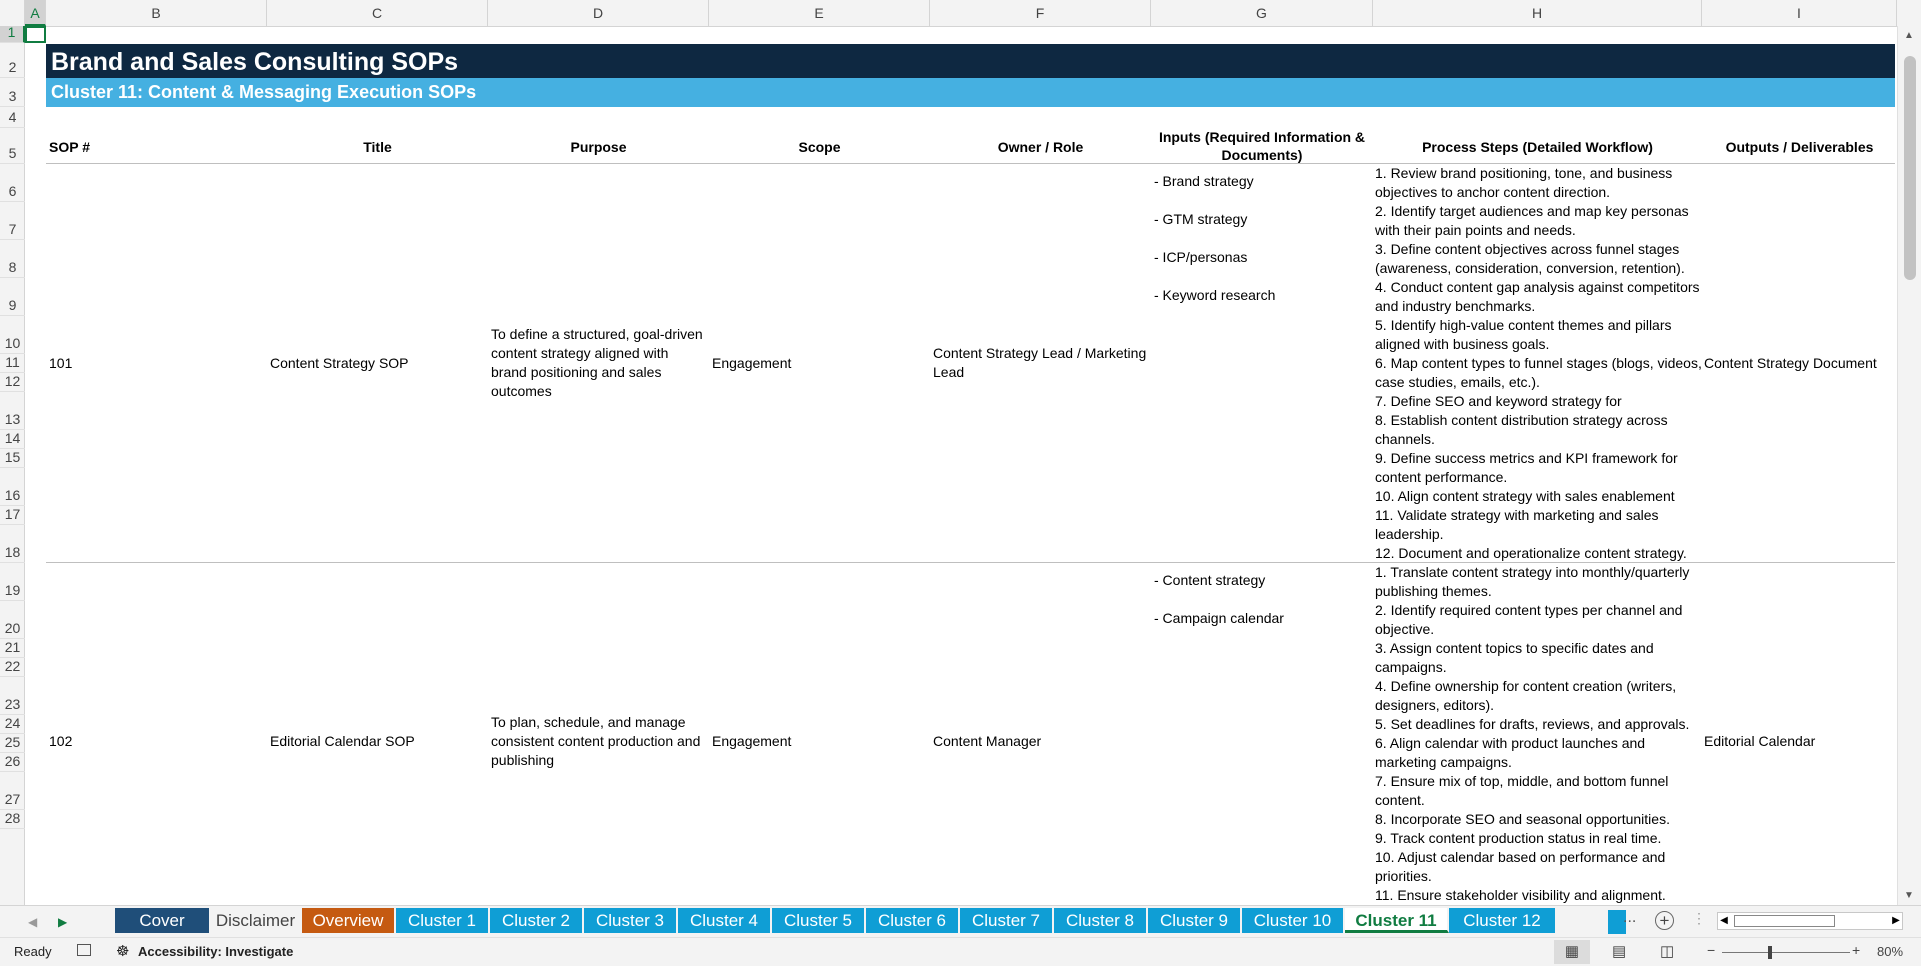 The height and width of the screenshot is (966, 1921). What do you see at coordinates (12, 620) in the screenshot?
I see `row-header-20: 20` at bounding box center [12, 620].